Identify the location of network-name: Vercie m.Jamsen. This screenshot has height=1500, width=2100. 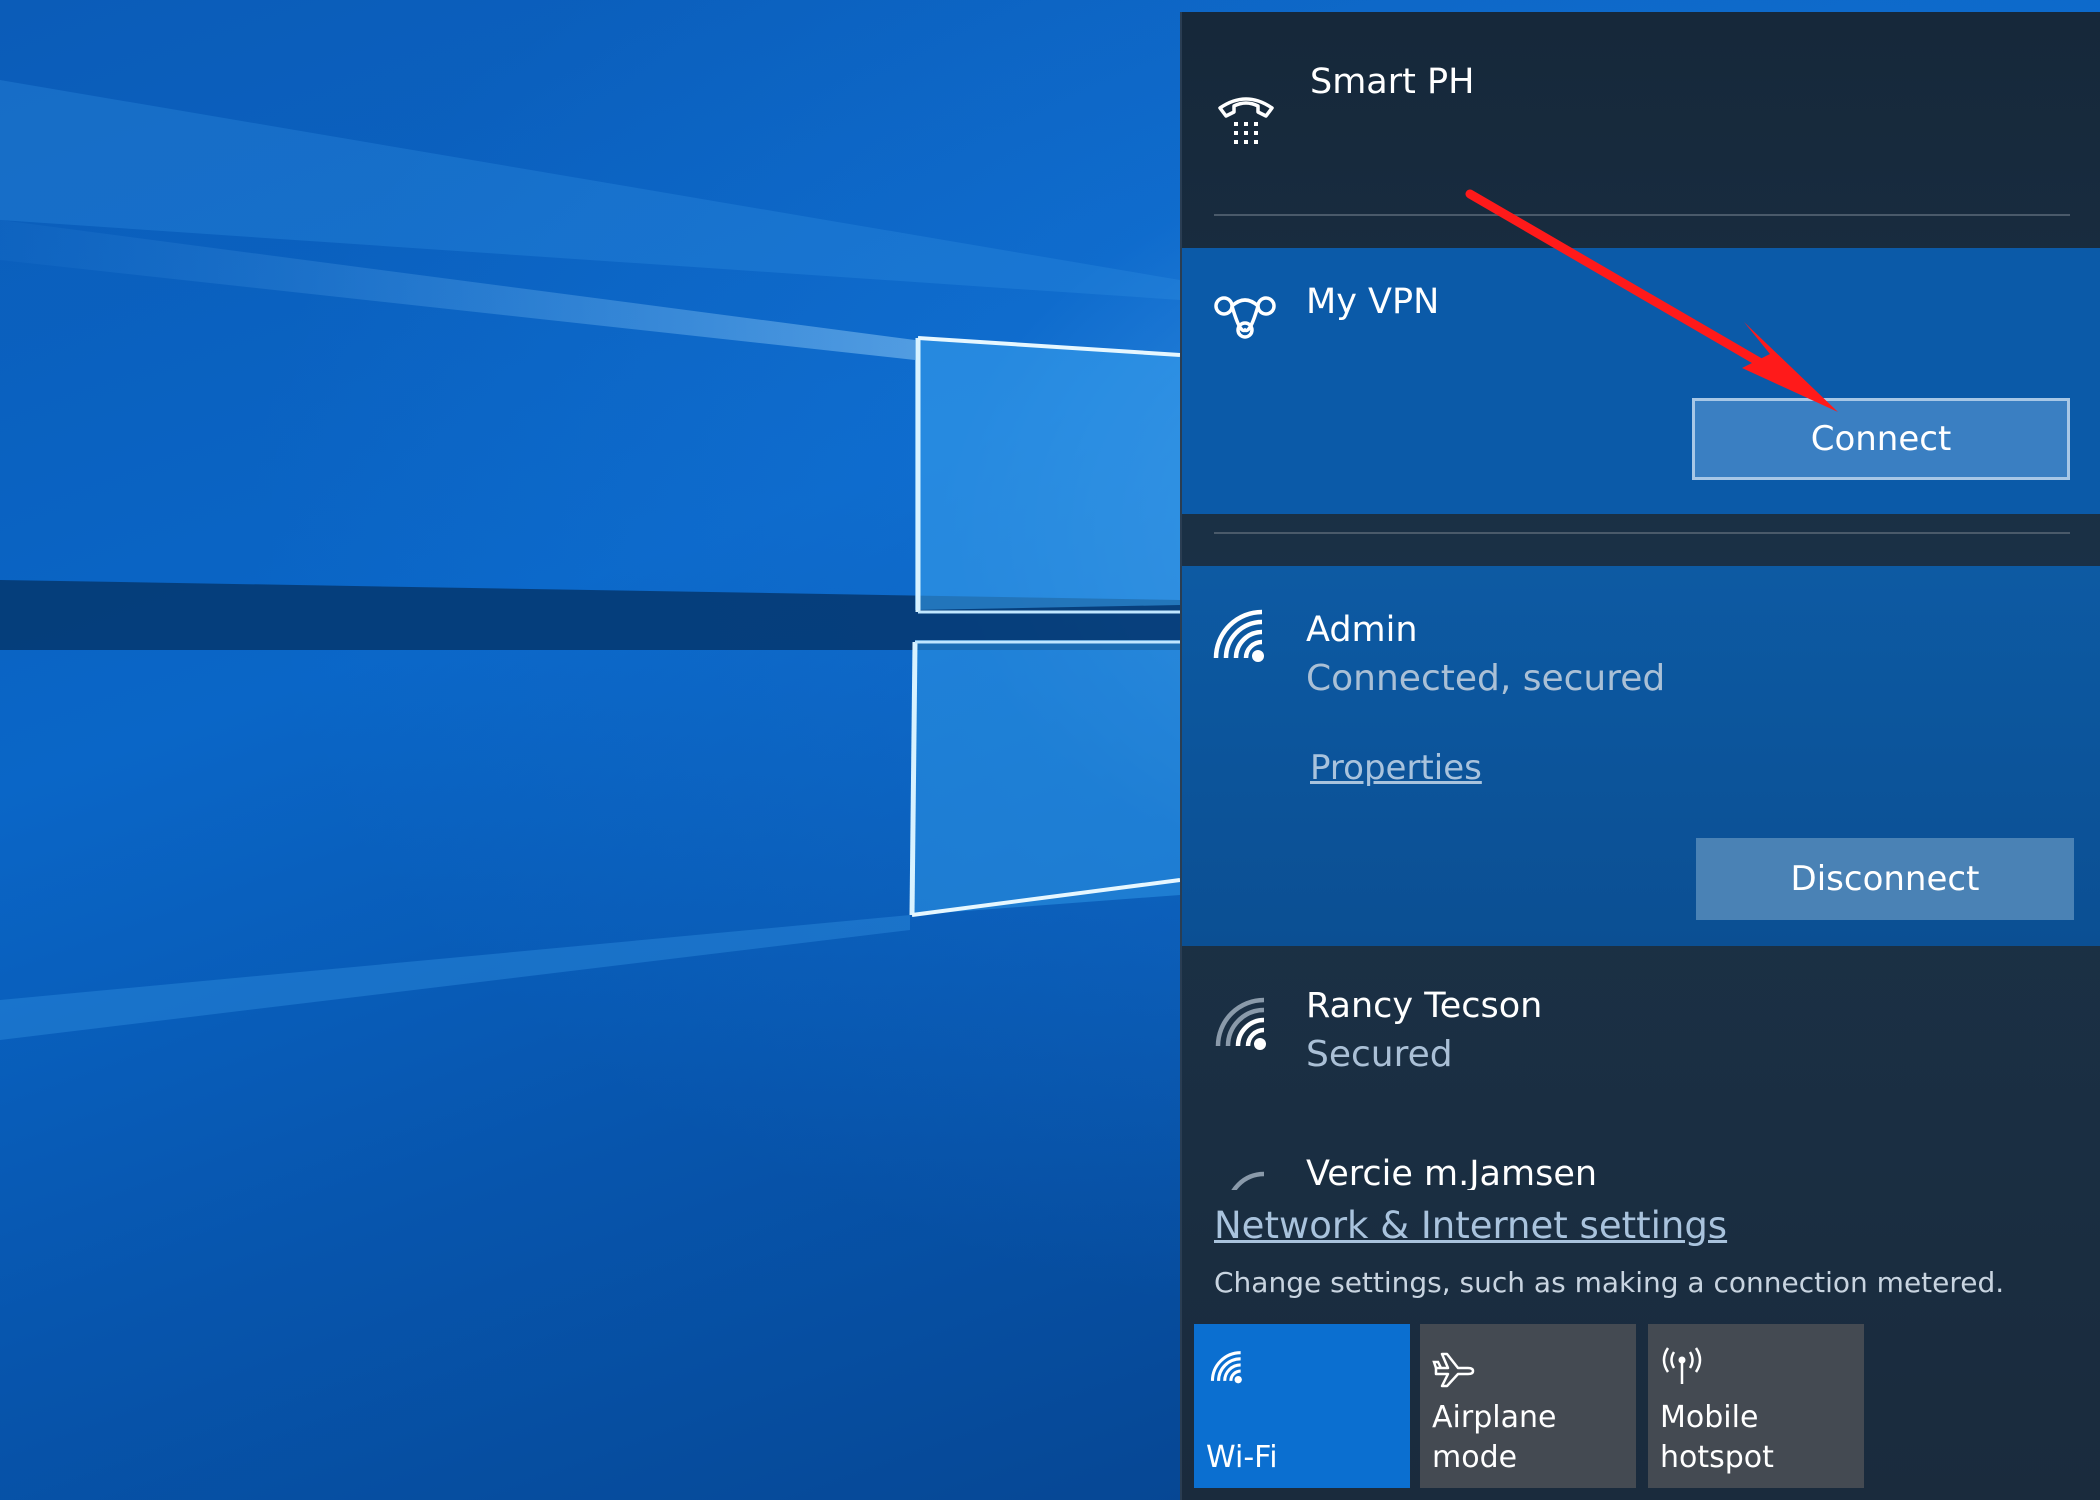
(1452, 1172).